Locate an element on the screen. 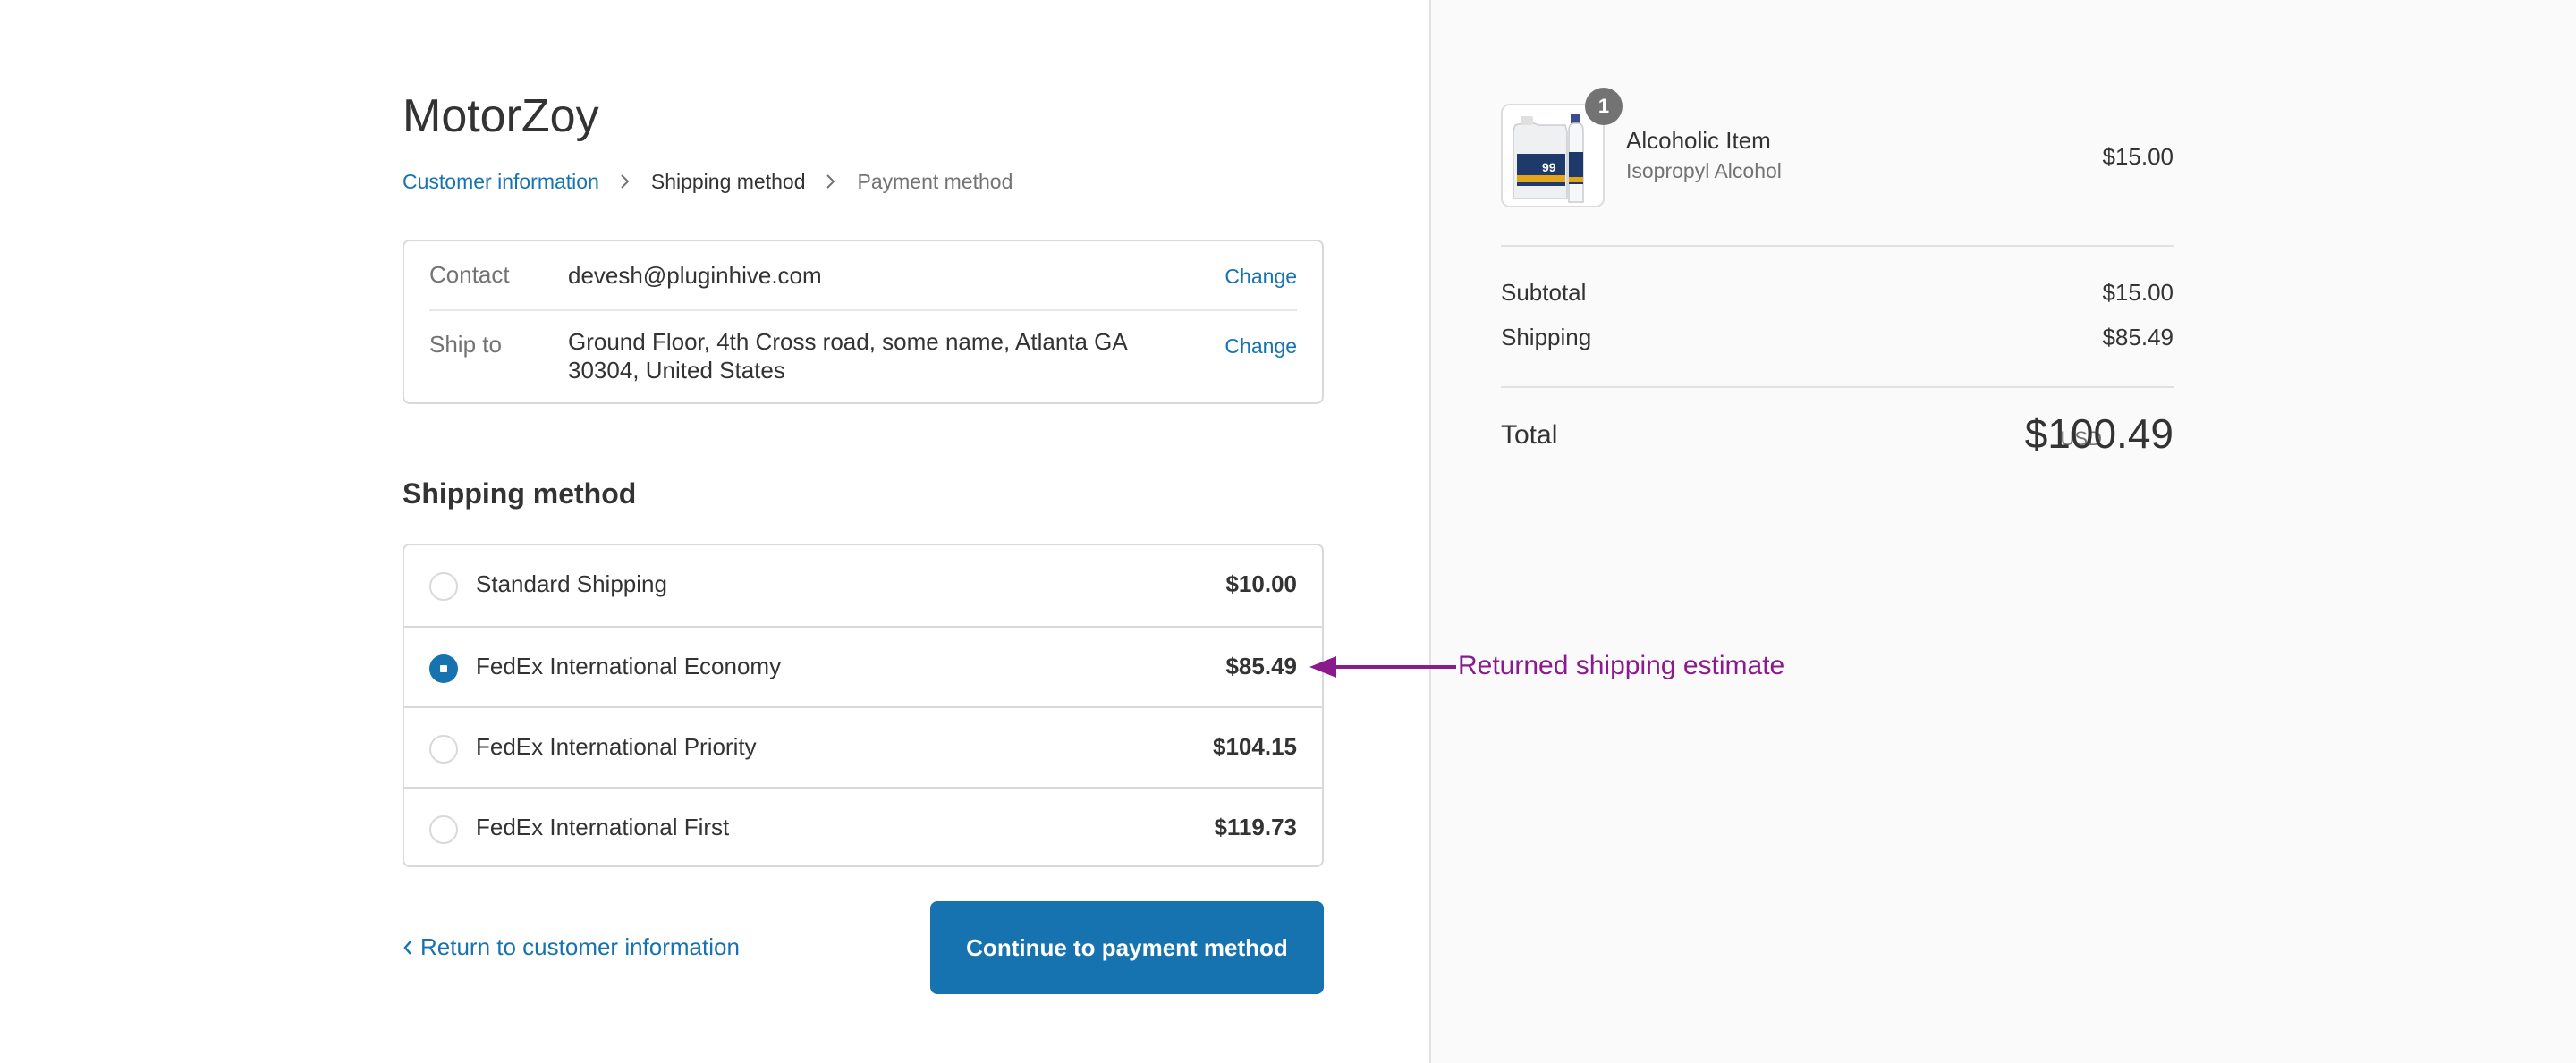 This screenshot has width=2576, height=1063. product-thumbnail: 99 1 is located at coordinates (1562, 147).